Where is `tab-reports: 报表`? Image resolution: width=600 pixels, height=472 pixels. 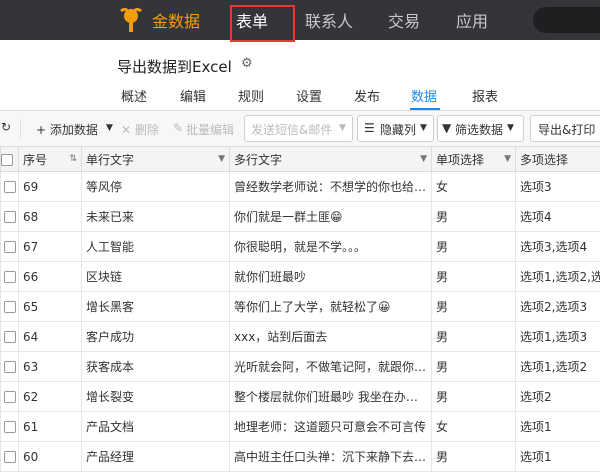 tab-reports: 报表 is located at coordinates (485, 95).